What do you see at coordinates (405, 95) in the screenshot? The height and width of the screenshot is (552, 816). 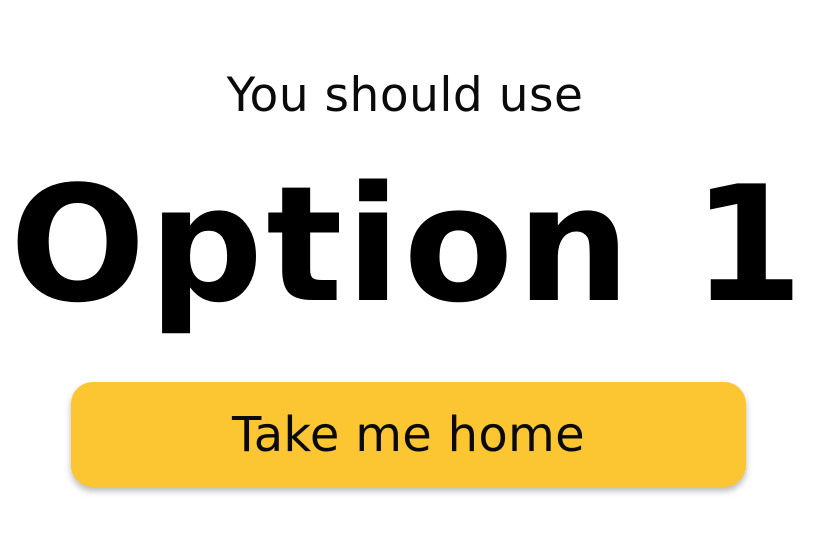 I see `result-subtitle: You should use` at bounding box center [405, 95].